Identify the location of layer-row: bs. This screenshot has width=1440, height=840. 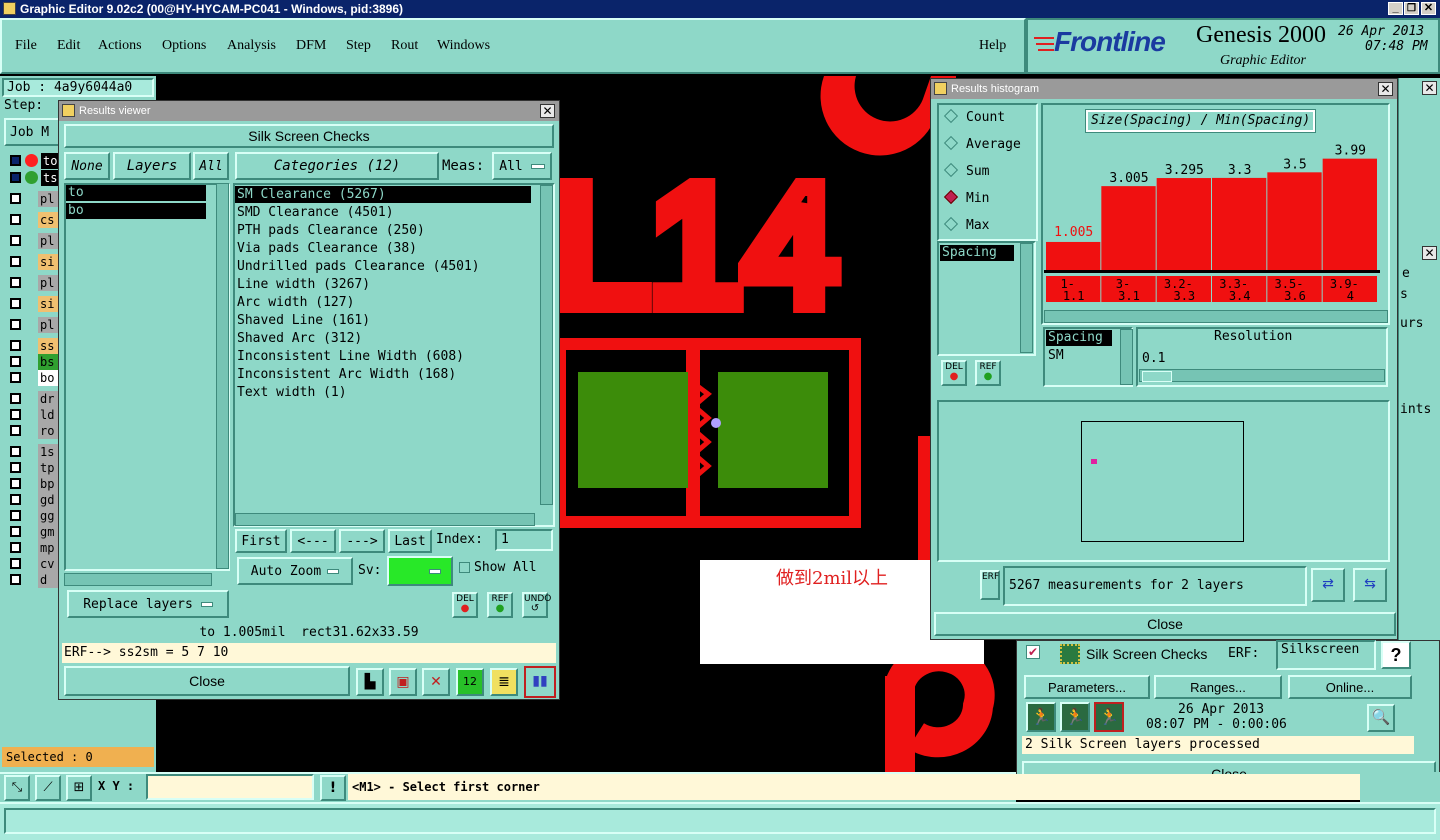
(35, 362).